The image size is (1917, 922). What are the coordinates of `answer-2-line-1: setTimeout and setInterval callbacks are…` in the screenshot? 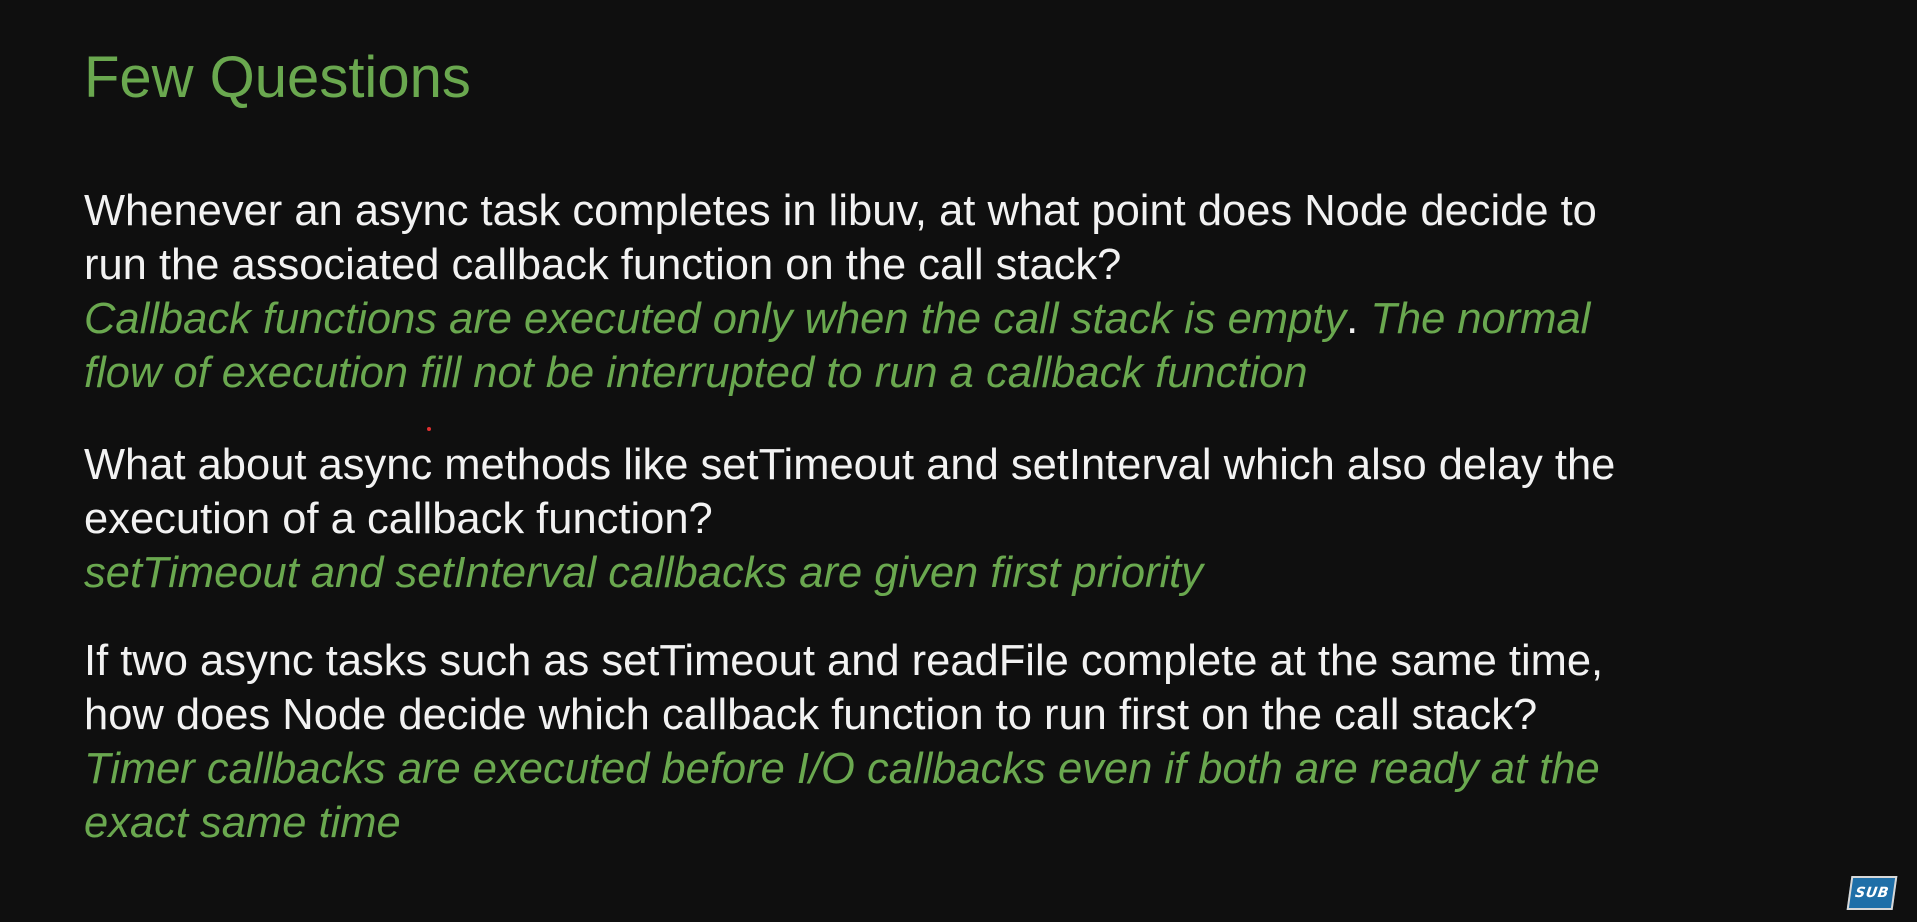 It's located at (643, 573).